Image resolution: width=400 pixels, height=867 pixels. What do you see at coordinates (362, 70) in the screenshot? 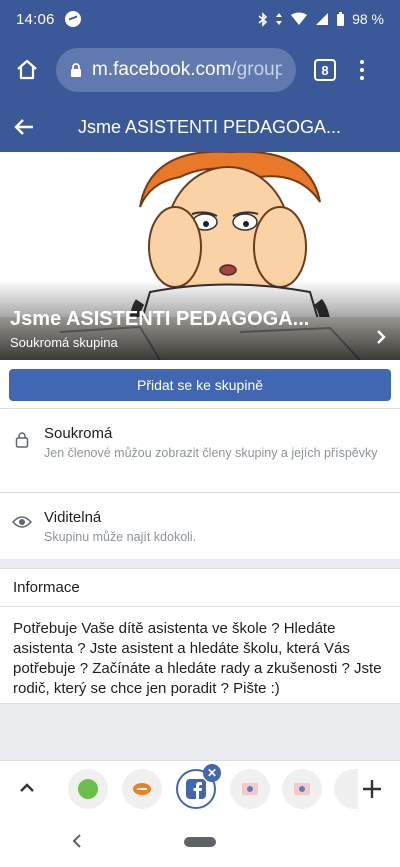
I see `more-menu-icon` at bounding box center [362, 70].